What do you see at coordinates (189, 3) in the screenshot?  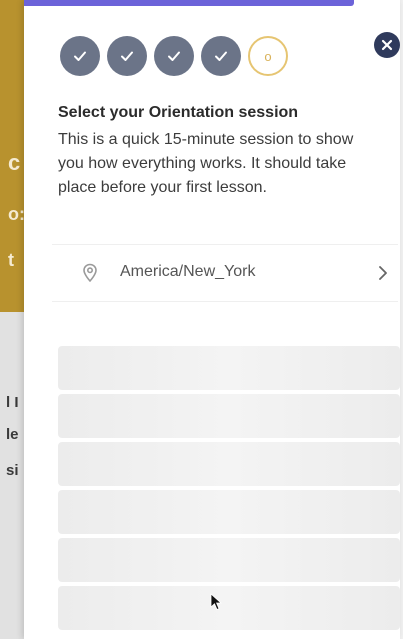 I see `progress-accent-bar` at bounding box center [189, 3].